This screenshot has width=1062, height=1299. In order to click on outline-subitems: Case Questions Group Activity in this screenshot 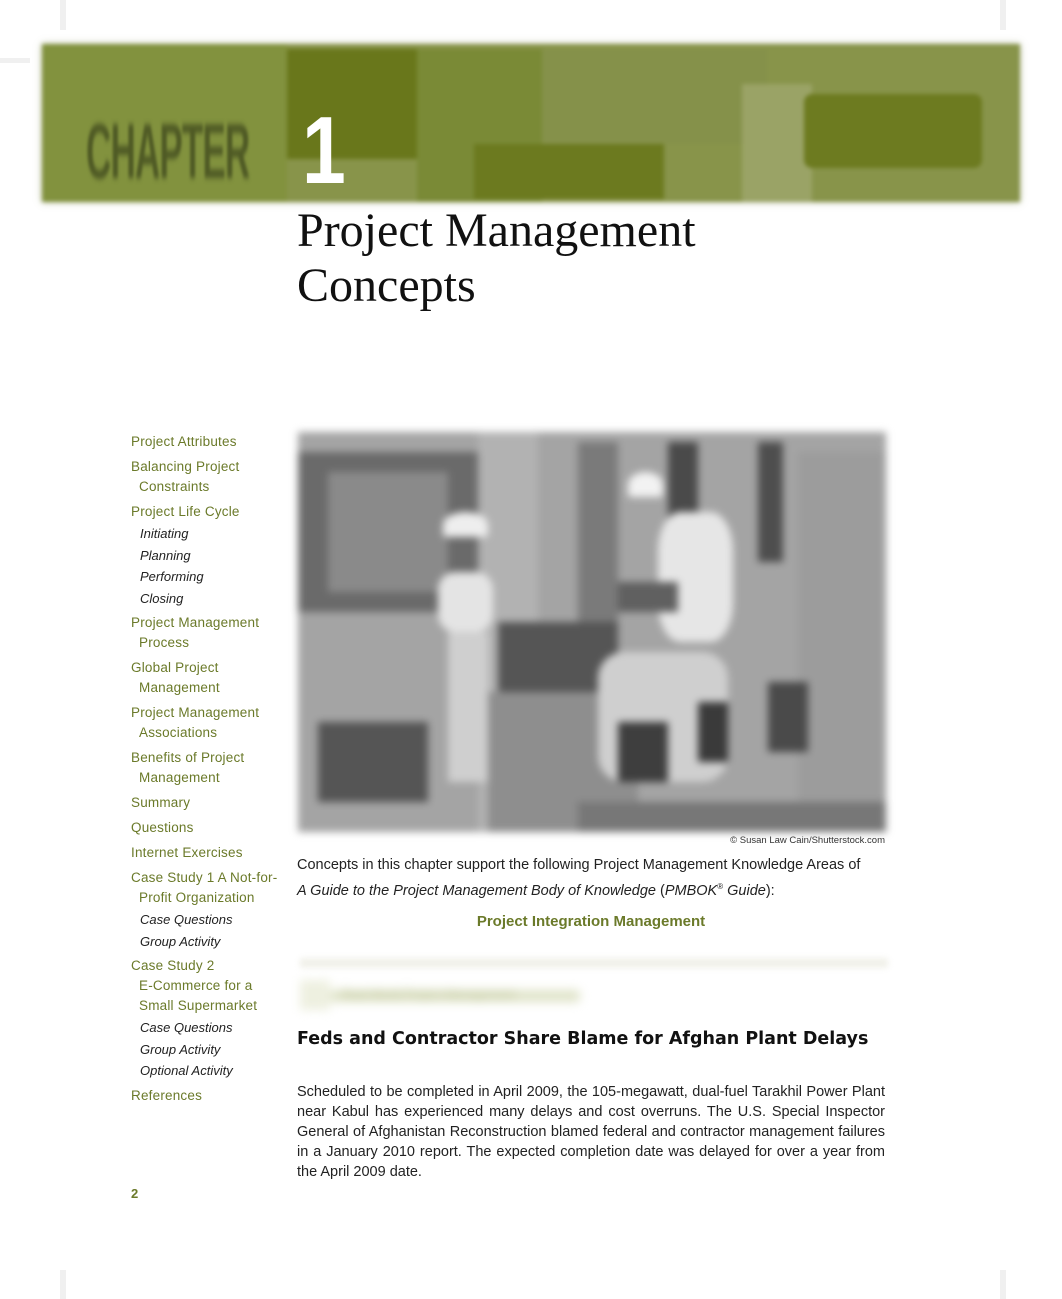, I will do `click(206, 931)`.